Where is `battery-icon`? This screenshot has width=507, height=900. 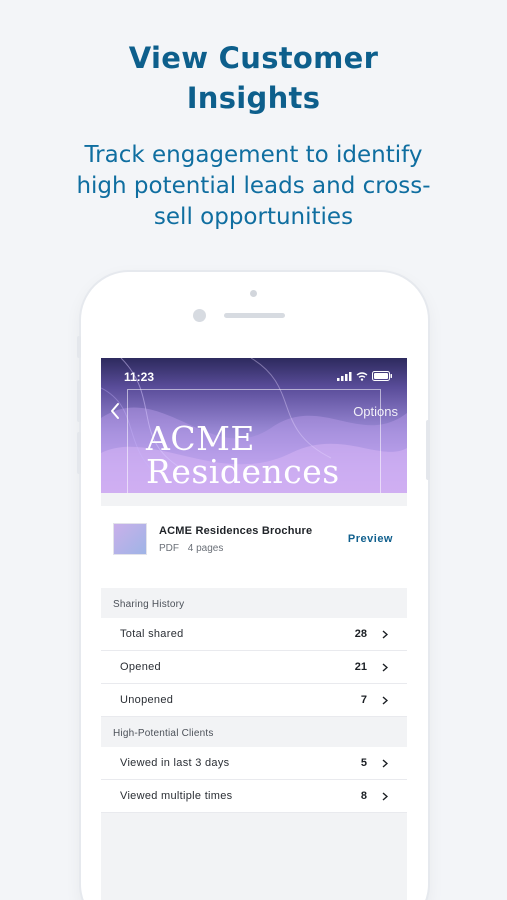
battery-icon is located at coordinates (382, 376).